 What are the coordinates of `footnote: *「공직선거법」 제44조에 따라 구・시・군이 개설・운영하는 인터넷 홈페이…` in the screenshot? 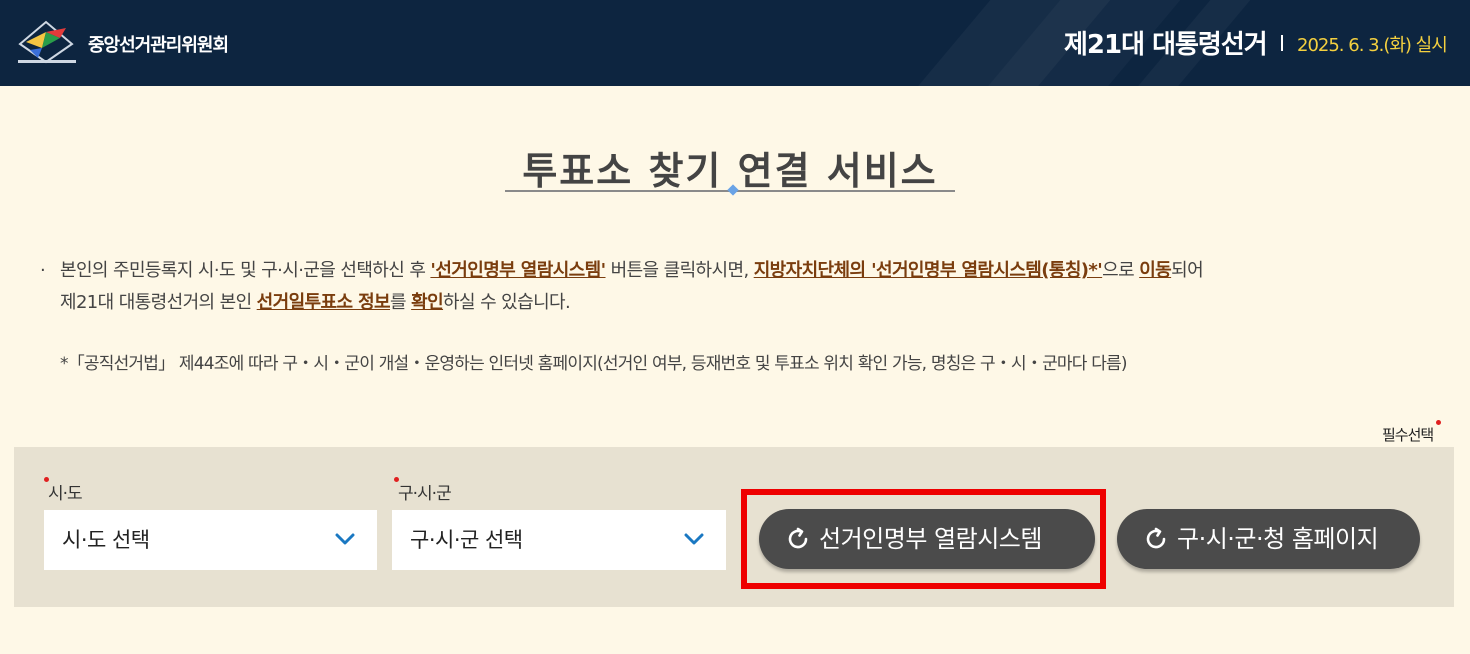 It's located at (594, 364).